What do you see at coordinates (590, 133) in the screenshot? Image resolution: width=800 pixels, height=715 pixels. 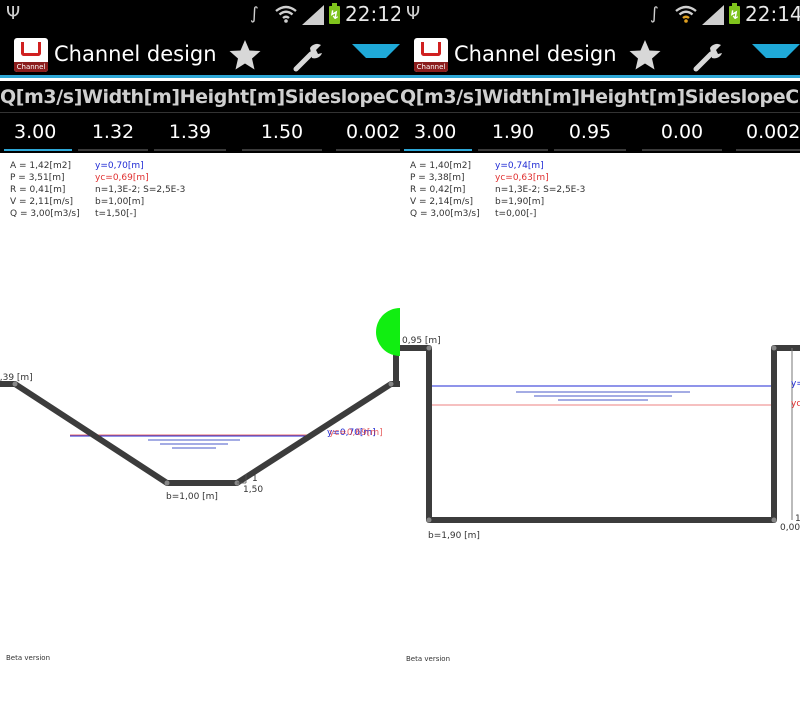 I see `height-input: 0.95` at bounding box center [590, 133].